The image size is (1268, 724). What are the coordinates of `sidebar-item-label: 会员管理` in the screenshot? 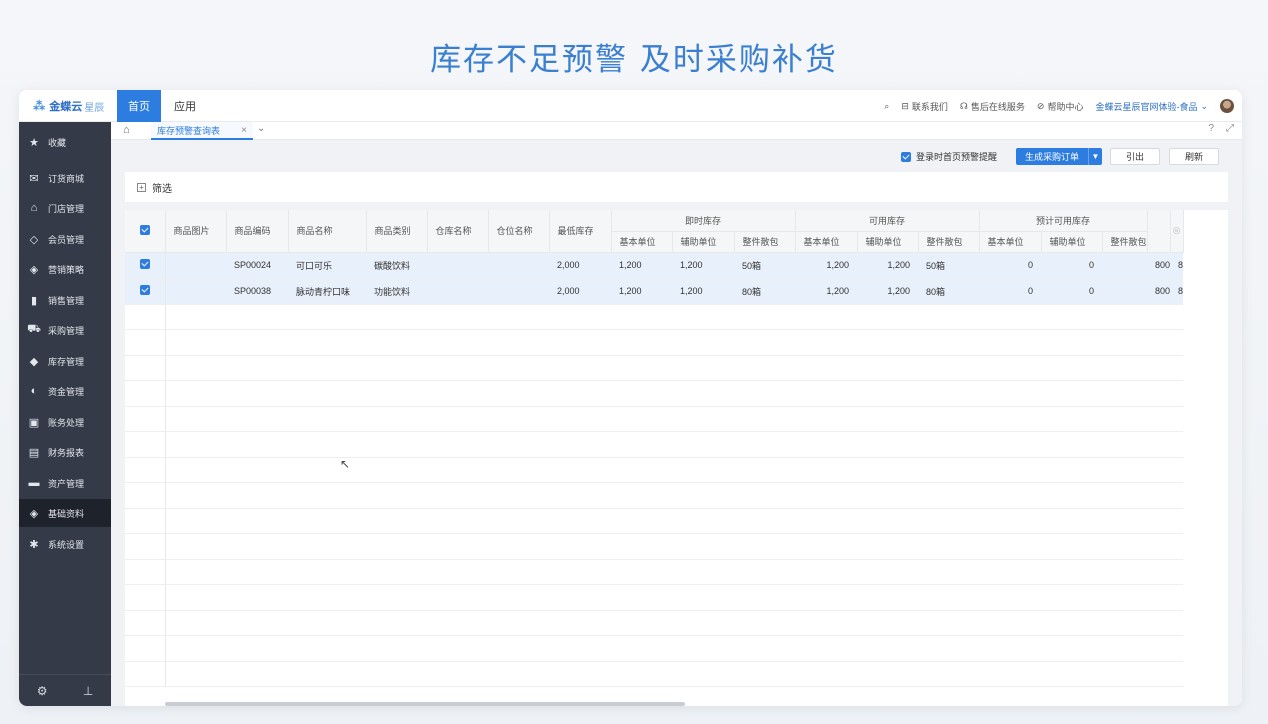 It's located at (66, 239).